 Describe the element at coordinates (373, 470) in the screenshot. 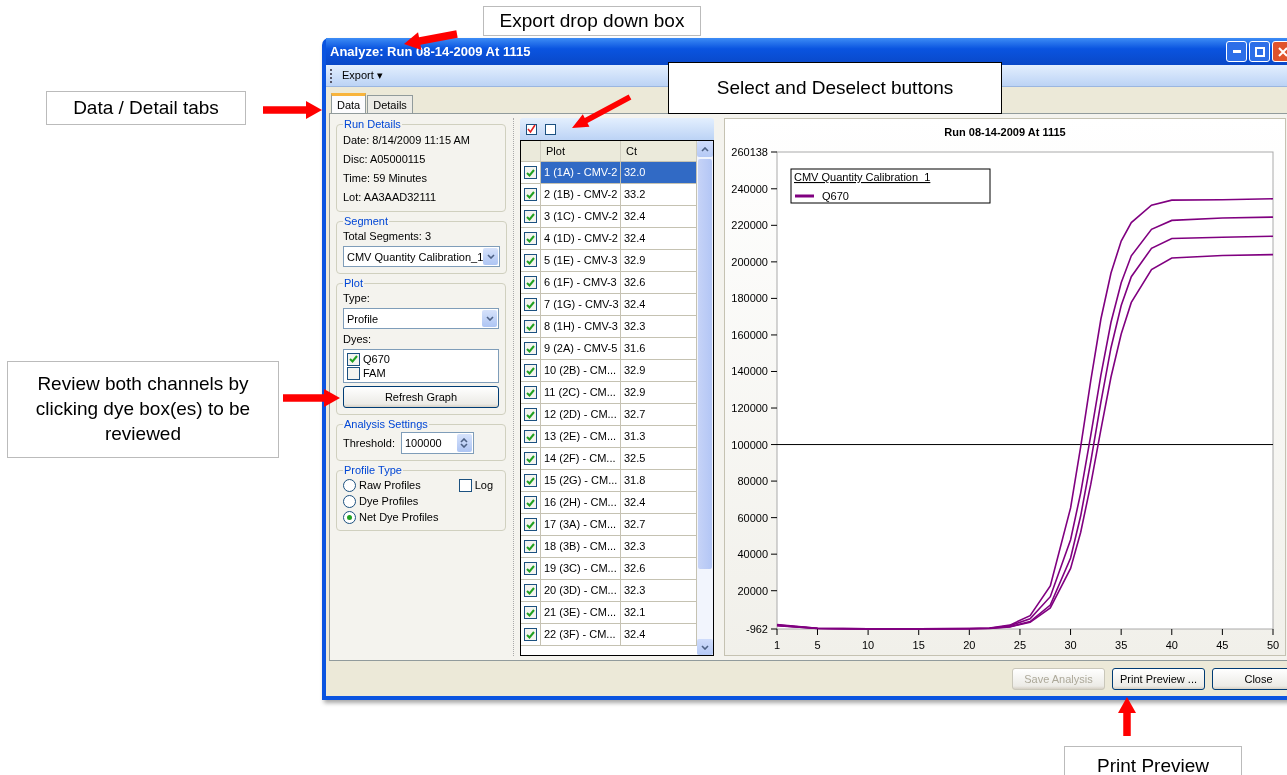

I see `group-title: Profile Type` at that location.